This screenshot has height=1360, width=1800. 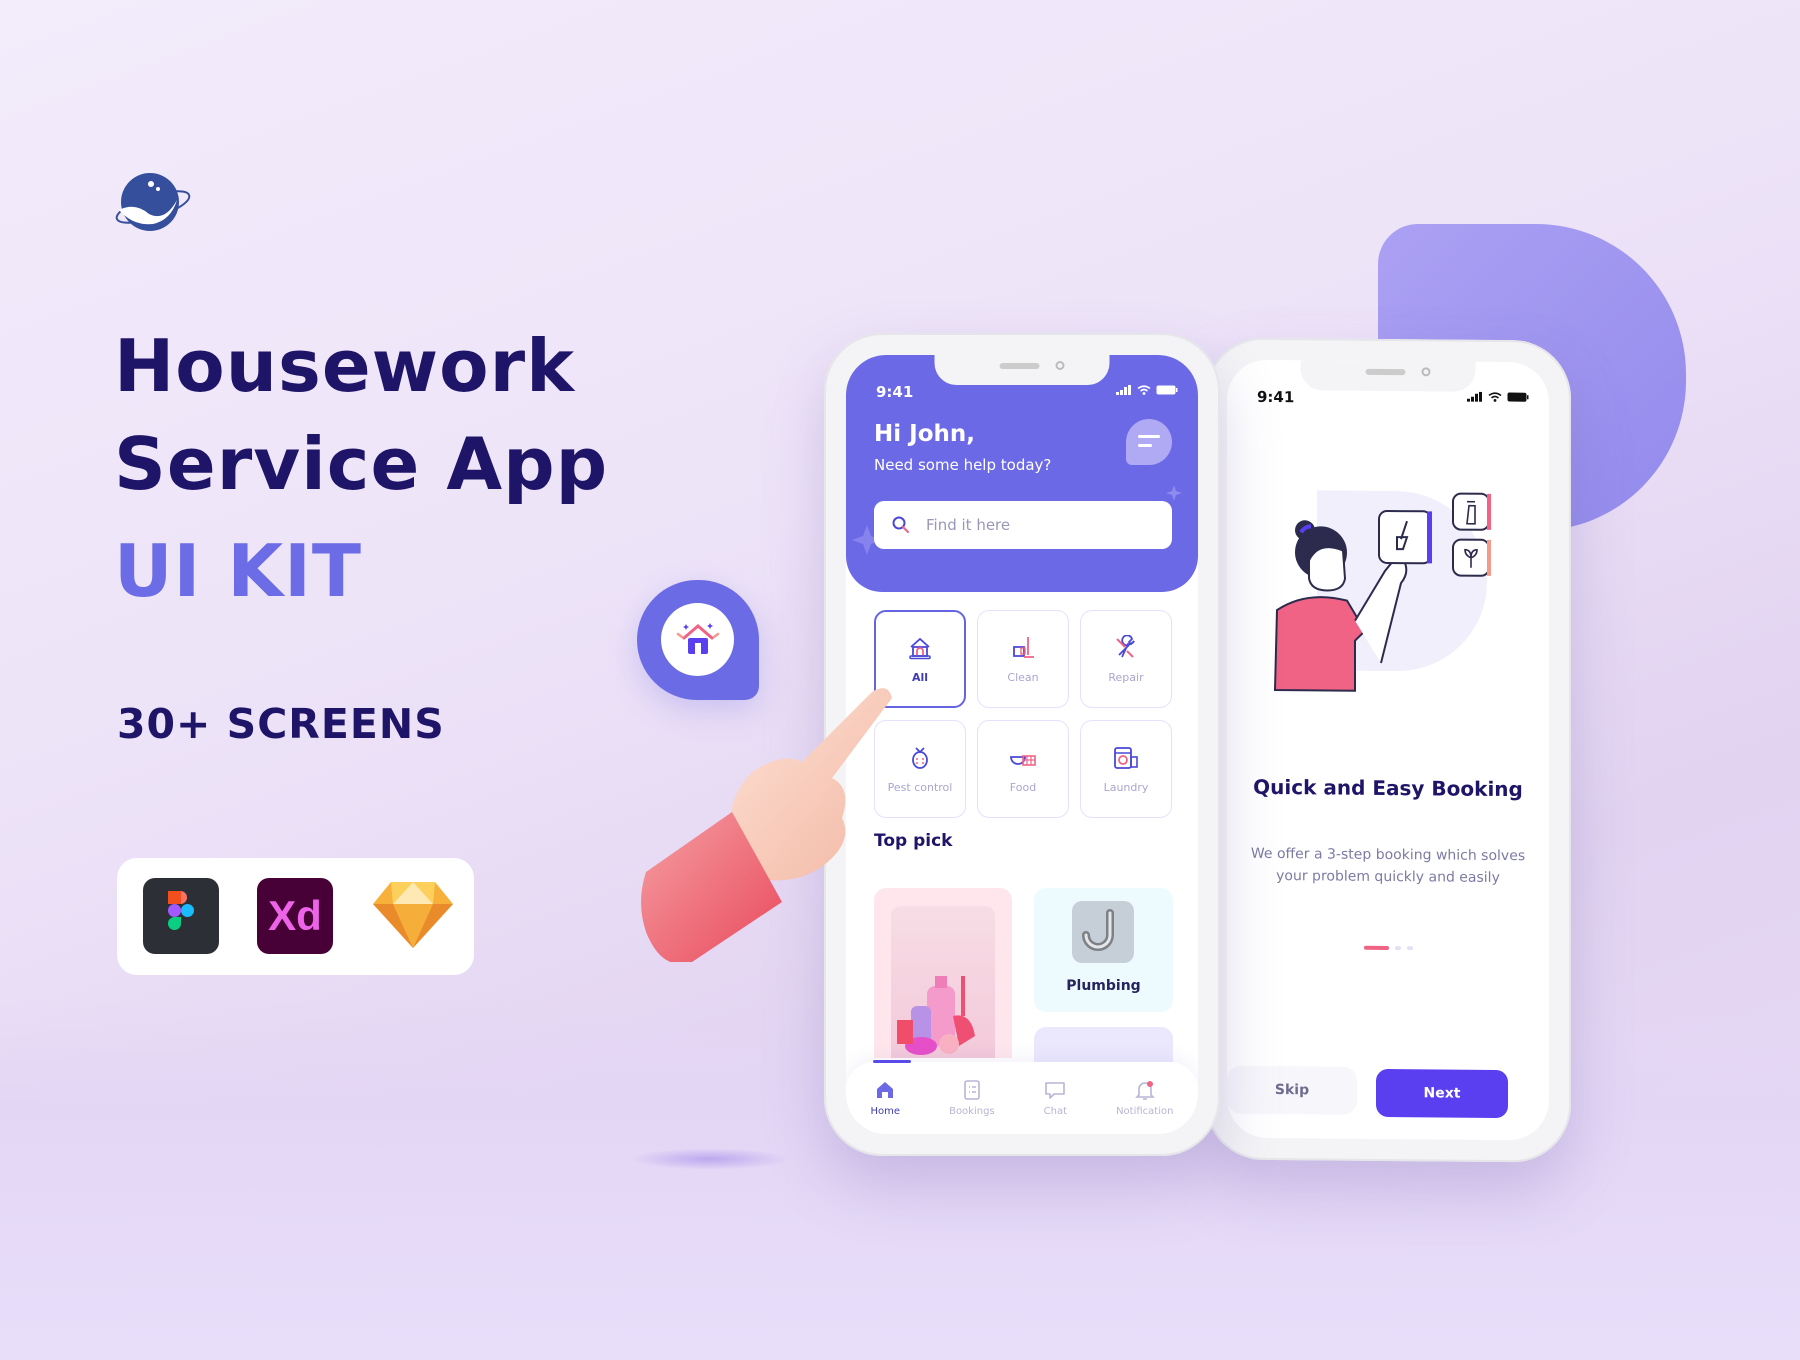 I want to click on pipe-image, so click(x=1103, y=932).